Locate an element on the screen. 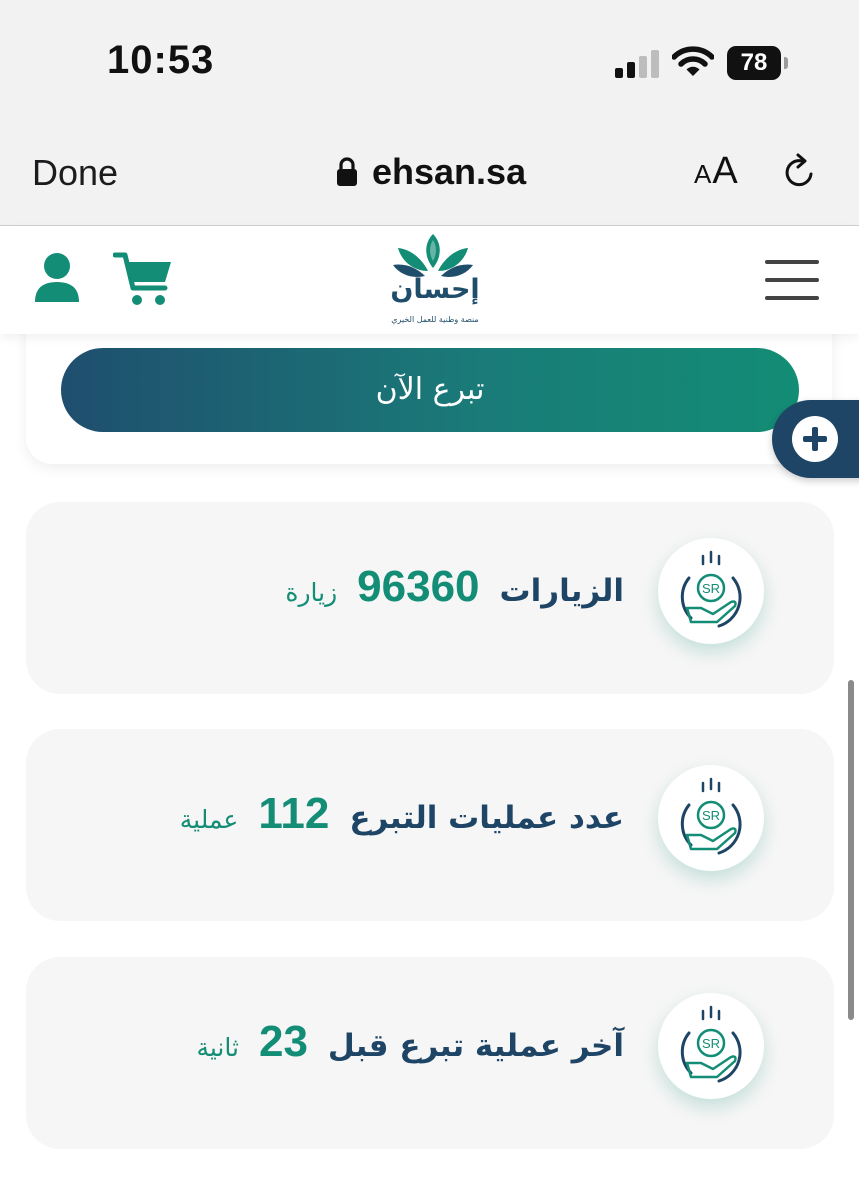  stat-label: عدد عمليات التبرع is located at coordinates (486, 818).